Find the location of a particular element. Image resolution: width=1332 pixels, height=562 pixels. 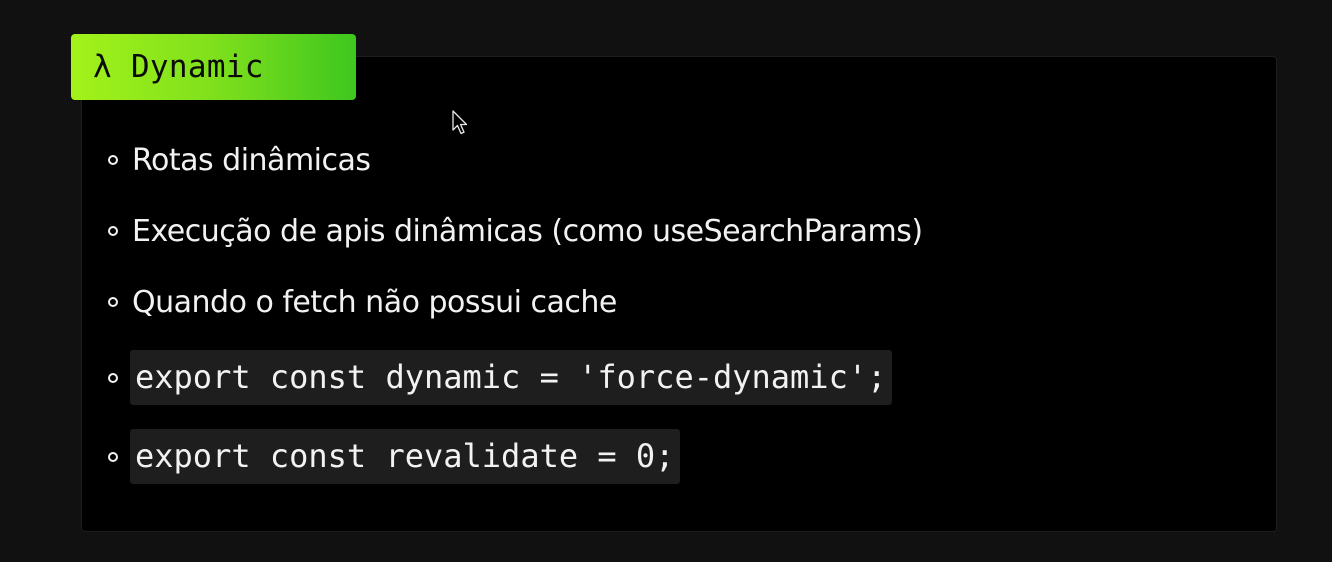

badge-label: Dynamic is located at coordinates (197, 67).